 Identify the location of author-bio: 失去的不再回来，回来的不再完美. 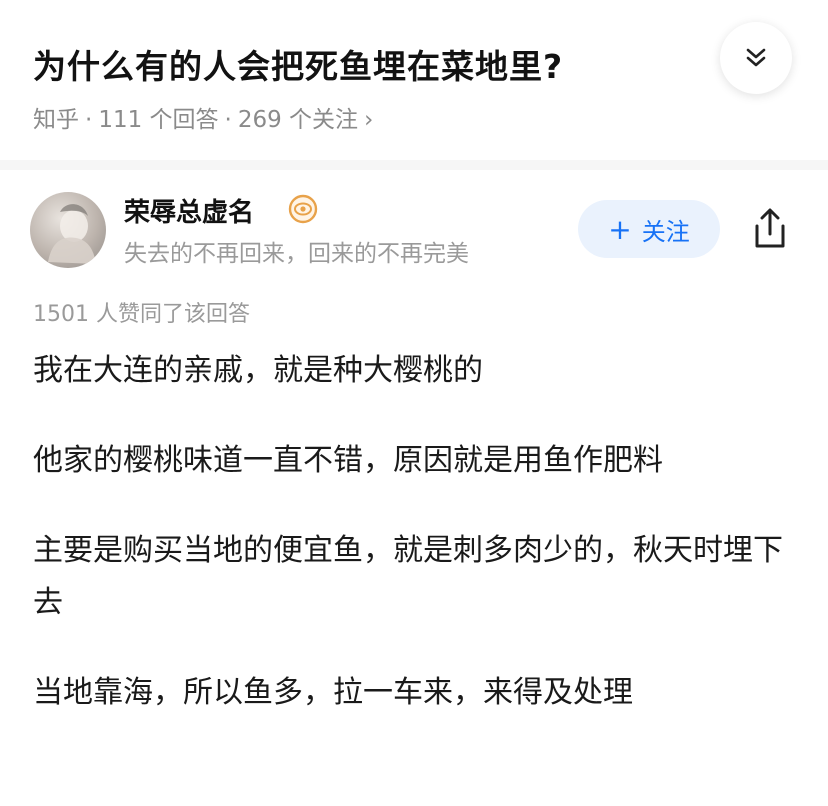
(296, 254).